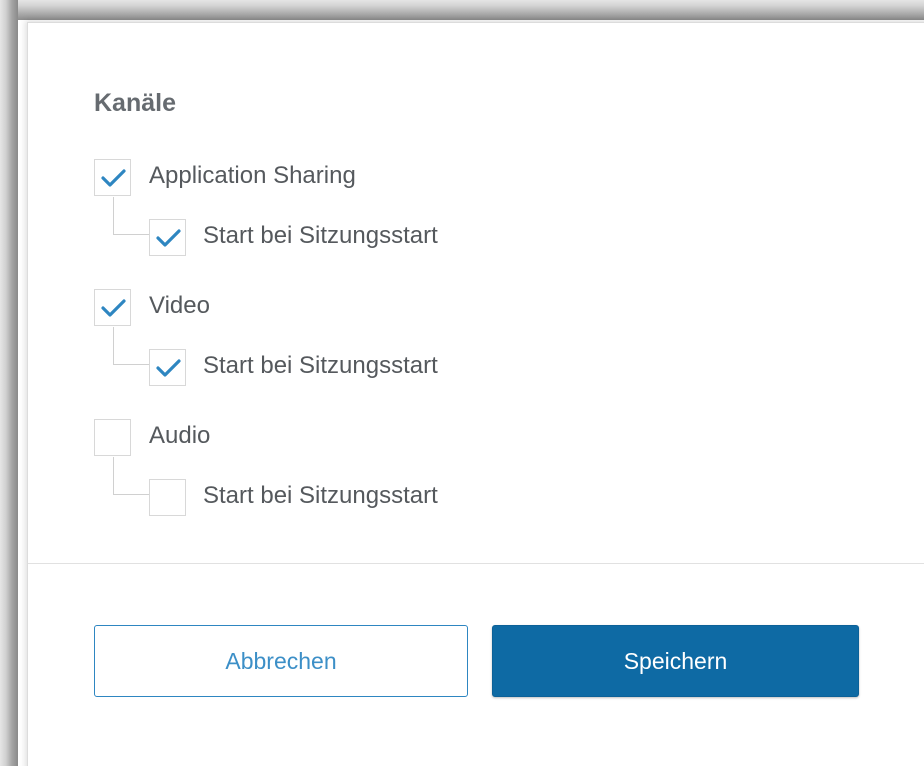  I want to click on checkbox-video-autostart, so click(167, 367).